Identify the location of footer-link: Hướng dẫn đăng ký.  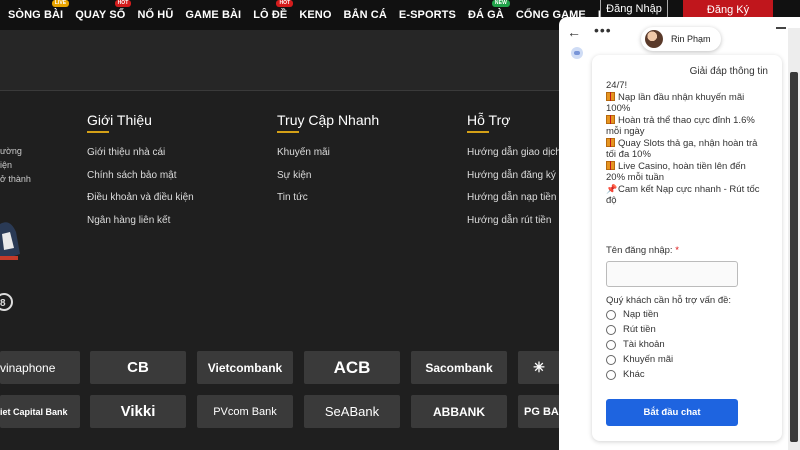
(514, 176).